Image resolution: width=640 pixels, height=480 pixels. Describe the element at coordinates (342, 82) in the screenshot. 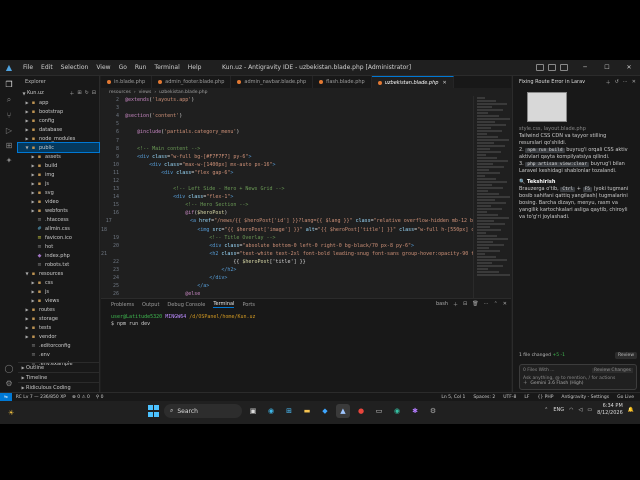

I see `editor-tab: flash.blade.php` at that location.